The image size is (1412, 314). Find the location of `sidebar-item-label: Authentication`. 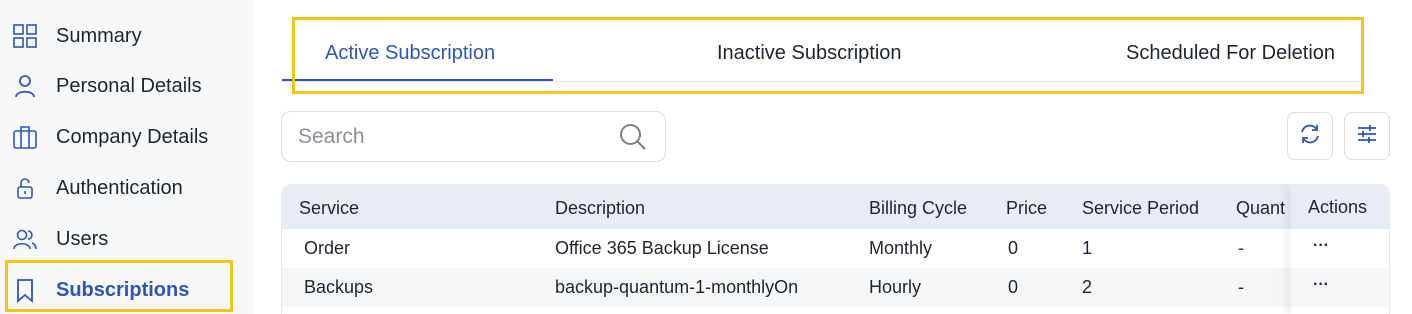

sidebar-item-label: Authentication is located at coordinates (119, 187).